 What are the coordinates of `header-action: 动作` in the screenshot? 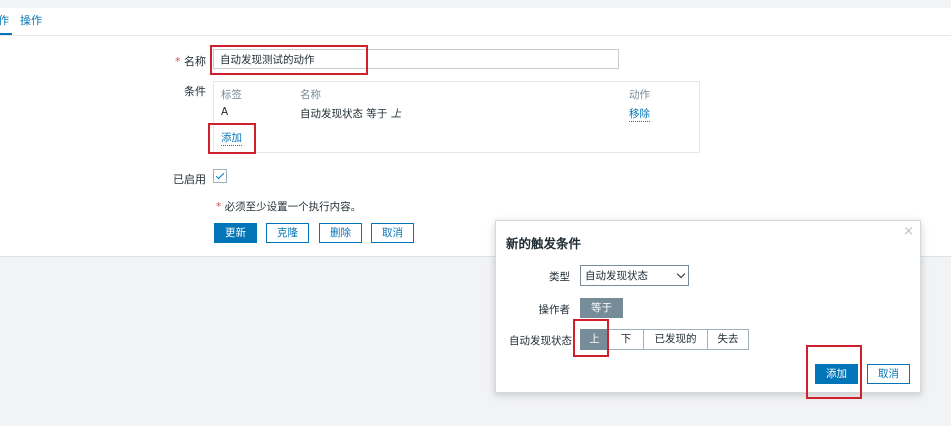 It's located at (639, 95).